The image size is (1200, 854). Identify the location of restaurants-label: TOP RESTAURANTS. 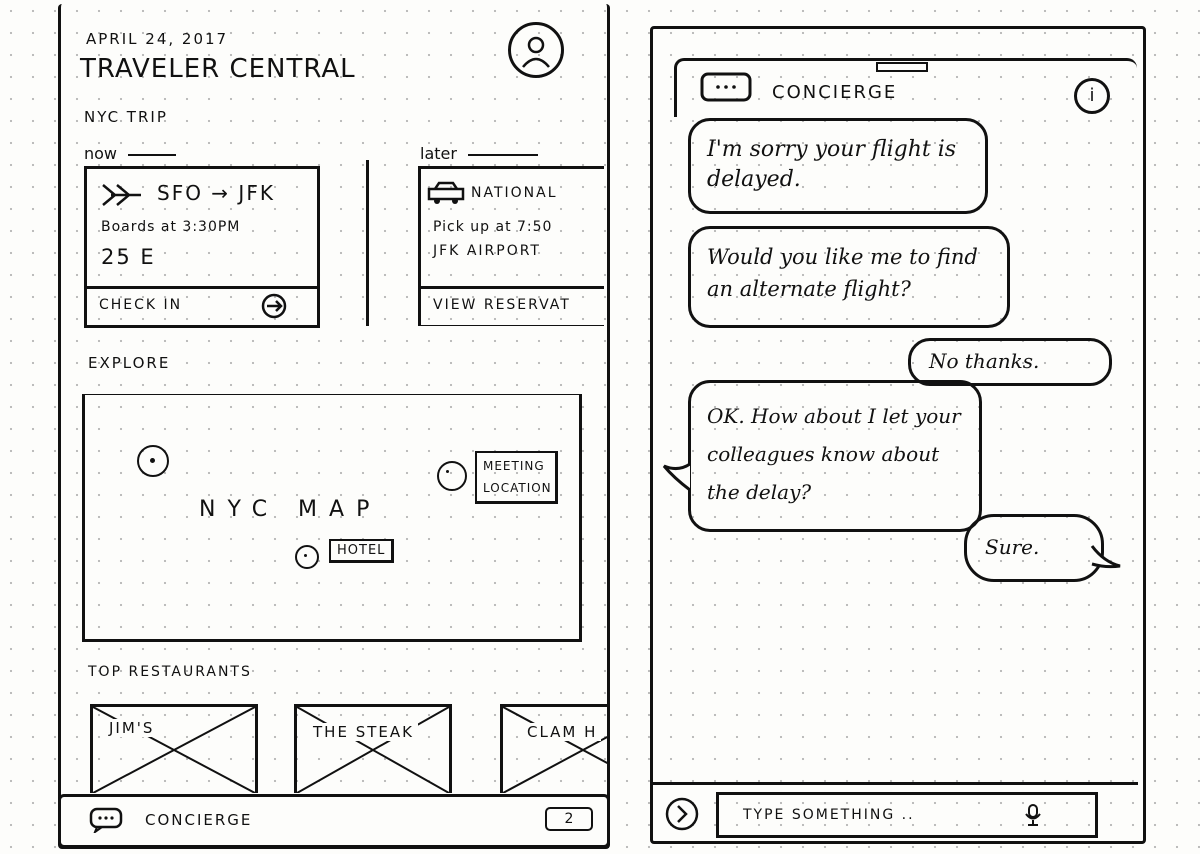
(170, 672).